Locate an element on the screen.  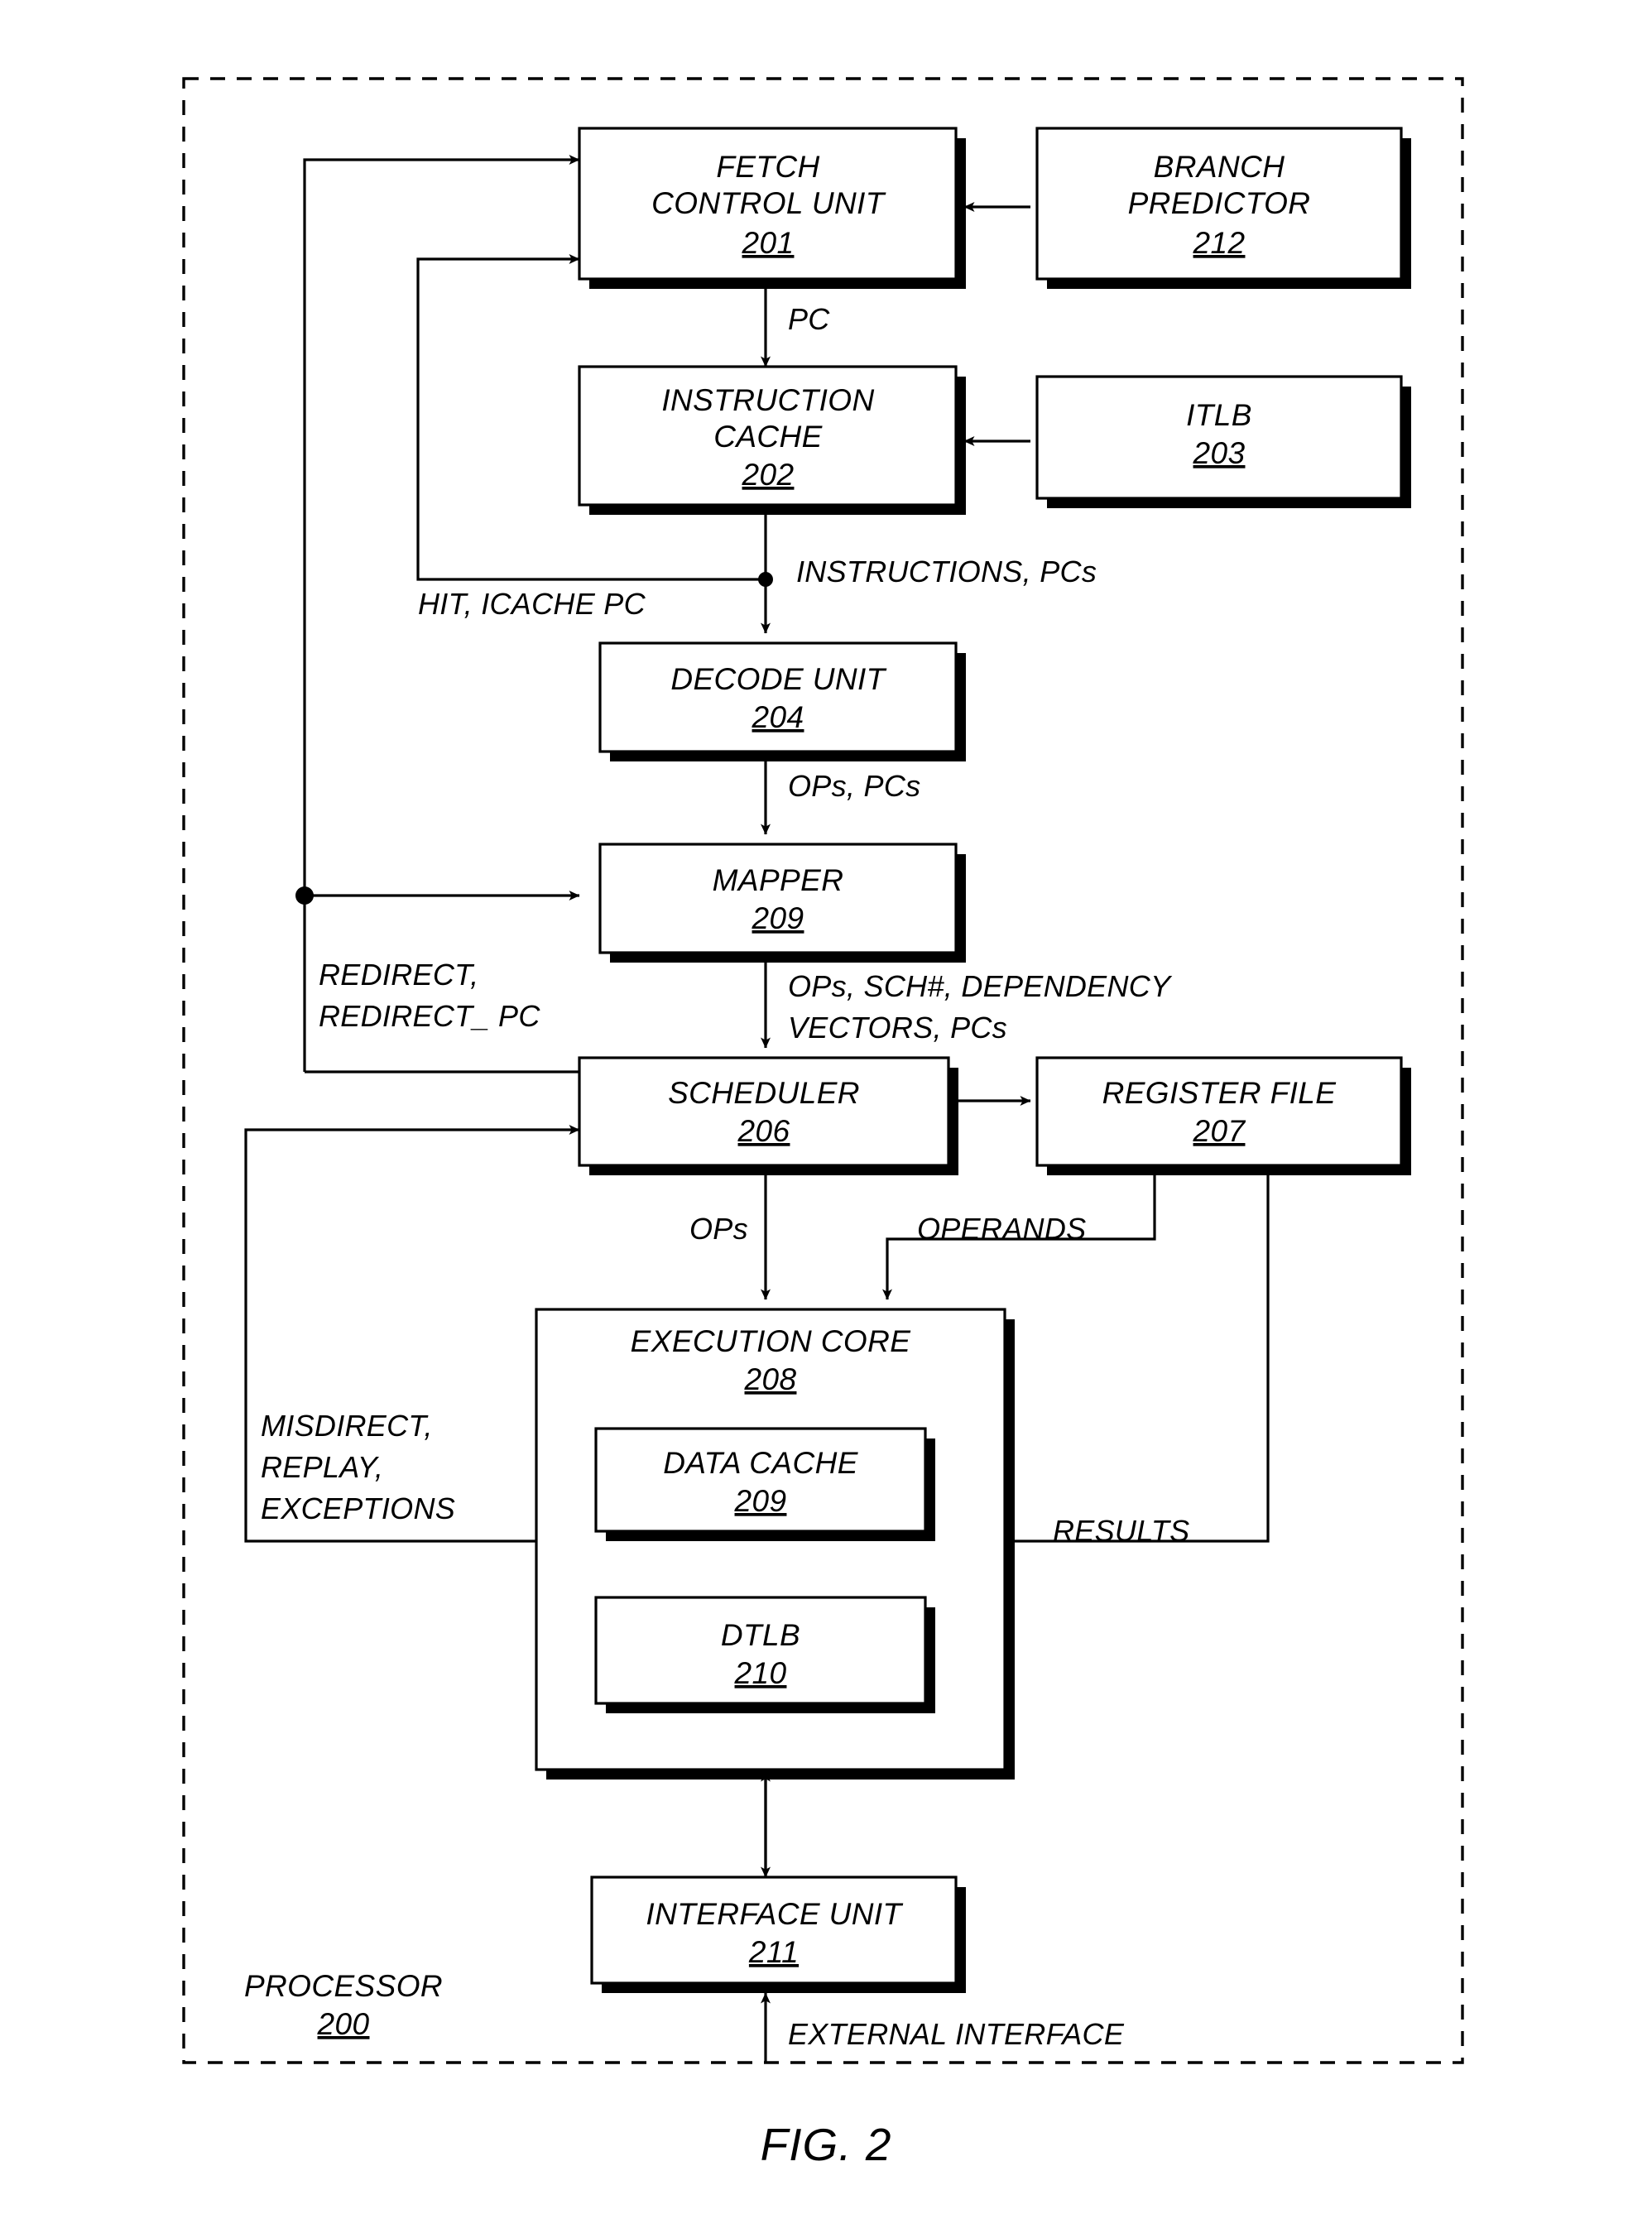
signal-label-hit-icache-pc: HIT, ICACHE PC is located at coordinates (532, 604).